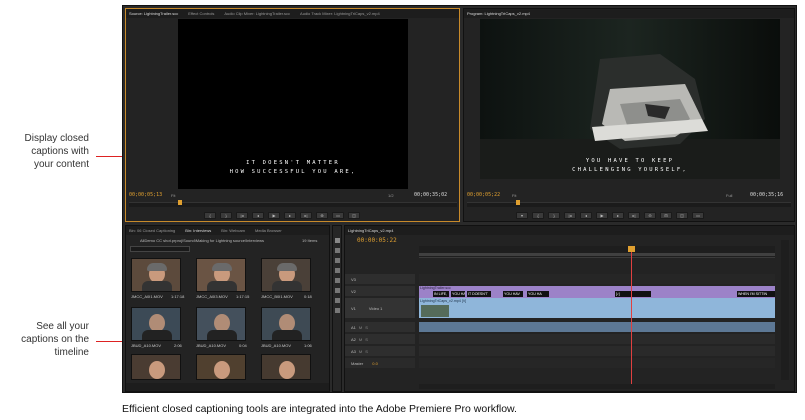 The height and width of the screenshot is (420, 805). What do you see at coordinates (391, 195) in the screenshot?
I see `source-resolution-select: 1/2` at bounding box center [391, 195].